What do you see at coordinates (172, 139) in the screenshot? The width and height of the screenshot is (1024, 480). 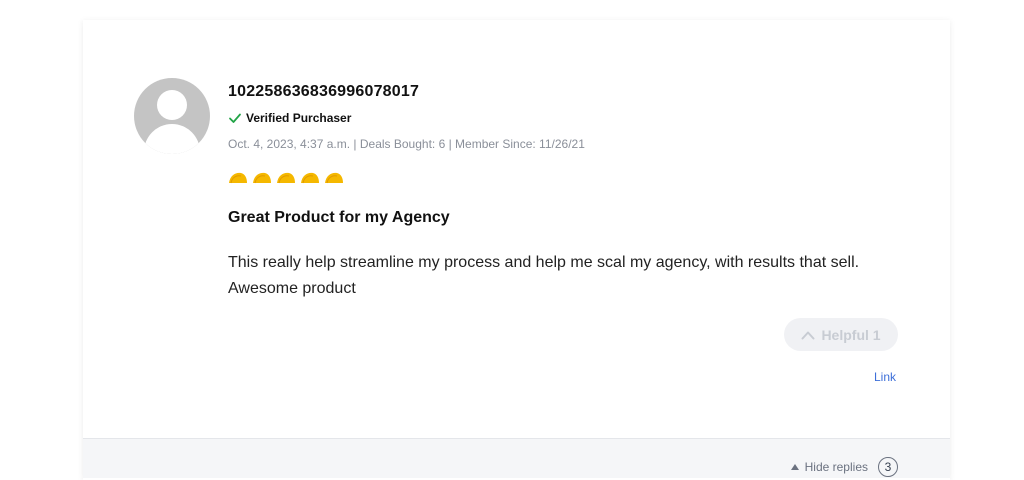 I see `avatar-body` at bounding box center [172, 139].